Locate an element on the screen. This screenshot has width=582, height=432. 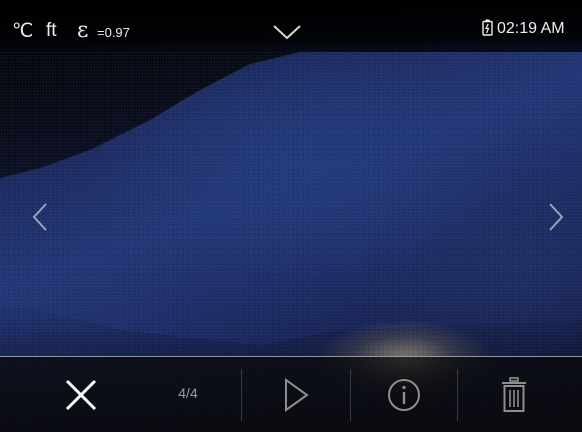
temperature-unit: ℃ is located at coordinates (22, 31).